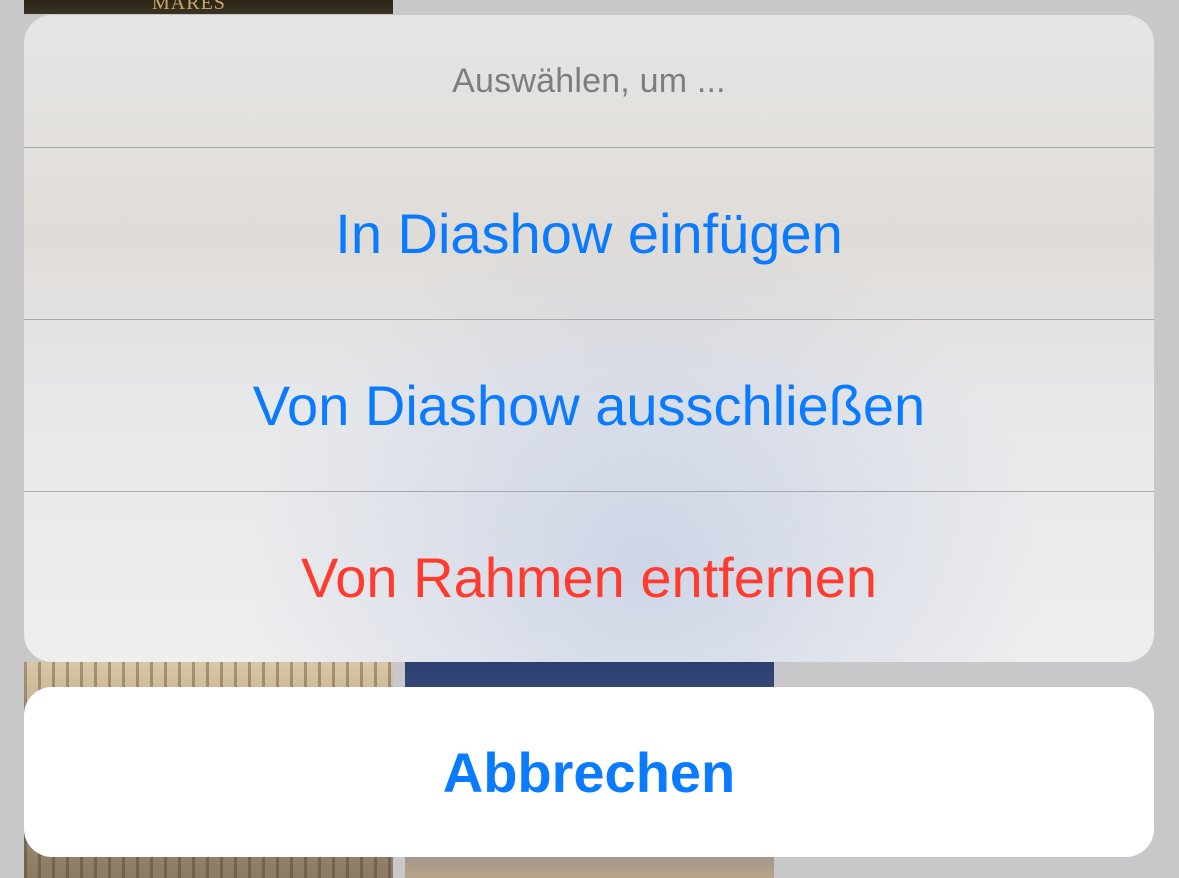  What do you see at coordinates (189, 7) in the screenshot?
I see `thumbnail-caption: MARES` at bounding box center [189, 7].